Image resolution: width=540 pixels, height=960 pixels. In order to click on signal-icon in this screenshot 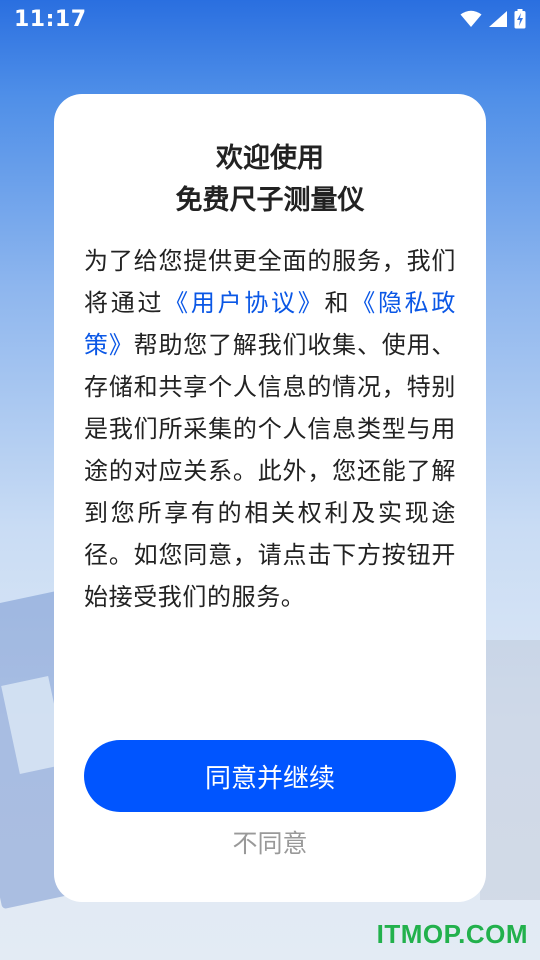, I will do `click(498, 19)`.